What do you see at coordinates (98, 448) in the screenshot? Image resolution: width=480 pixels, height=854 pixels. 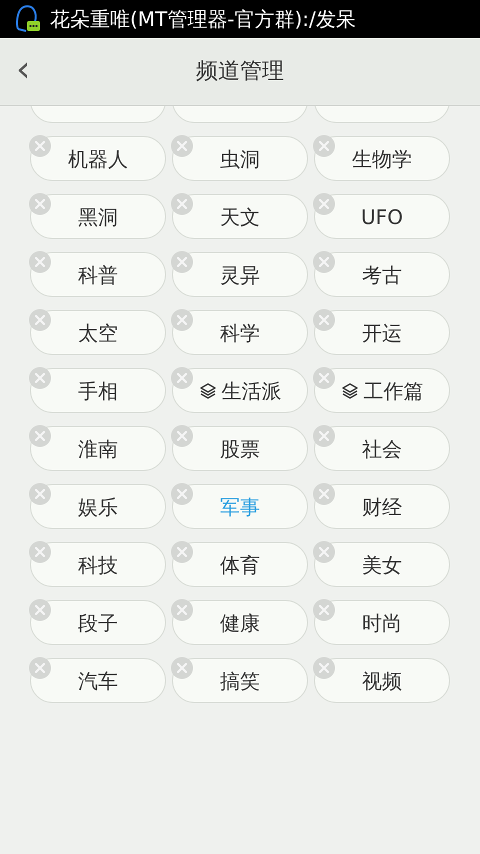 I see `channel-chip: 淮南` at bounding box center [98, 448].